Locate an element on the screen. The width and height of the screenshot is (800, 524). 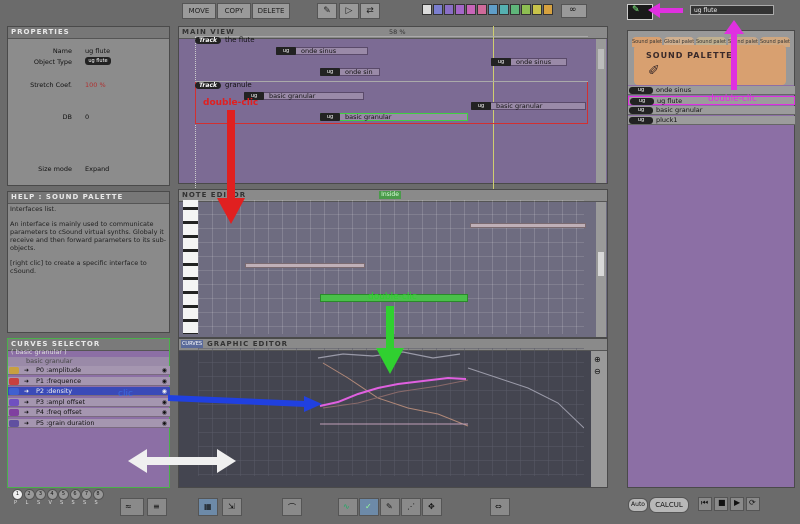
main-view-scroll-thumb is located at coordinates (601, 59).